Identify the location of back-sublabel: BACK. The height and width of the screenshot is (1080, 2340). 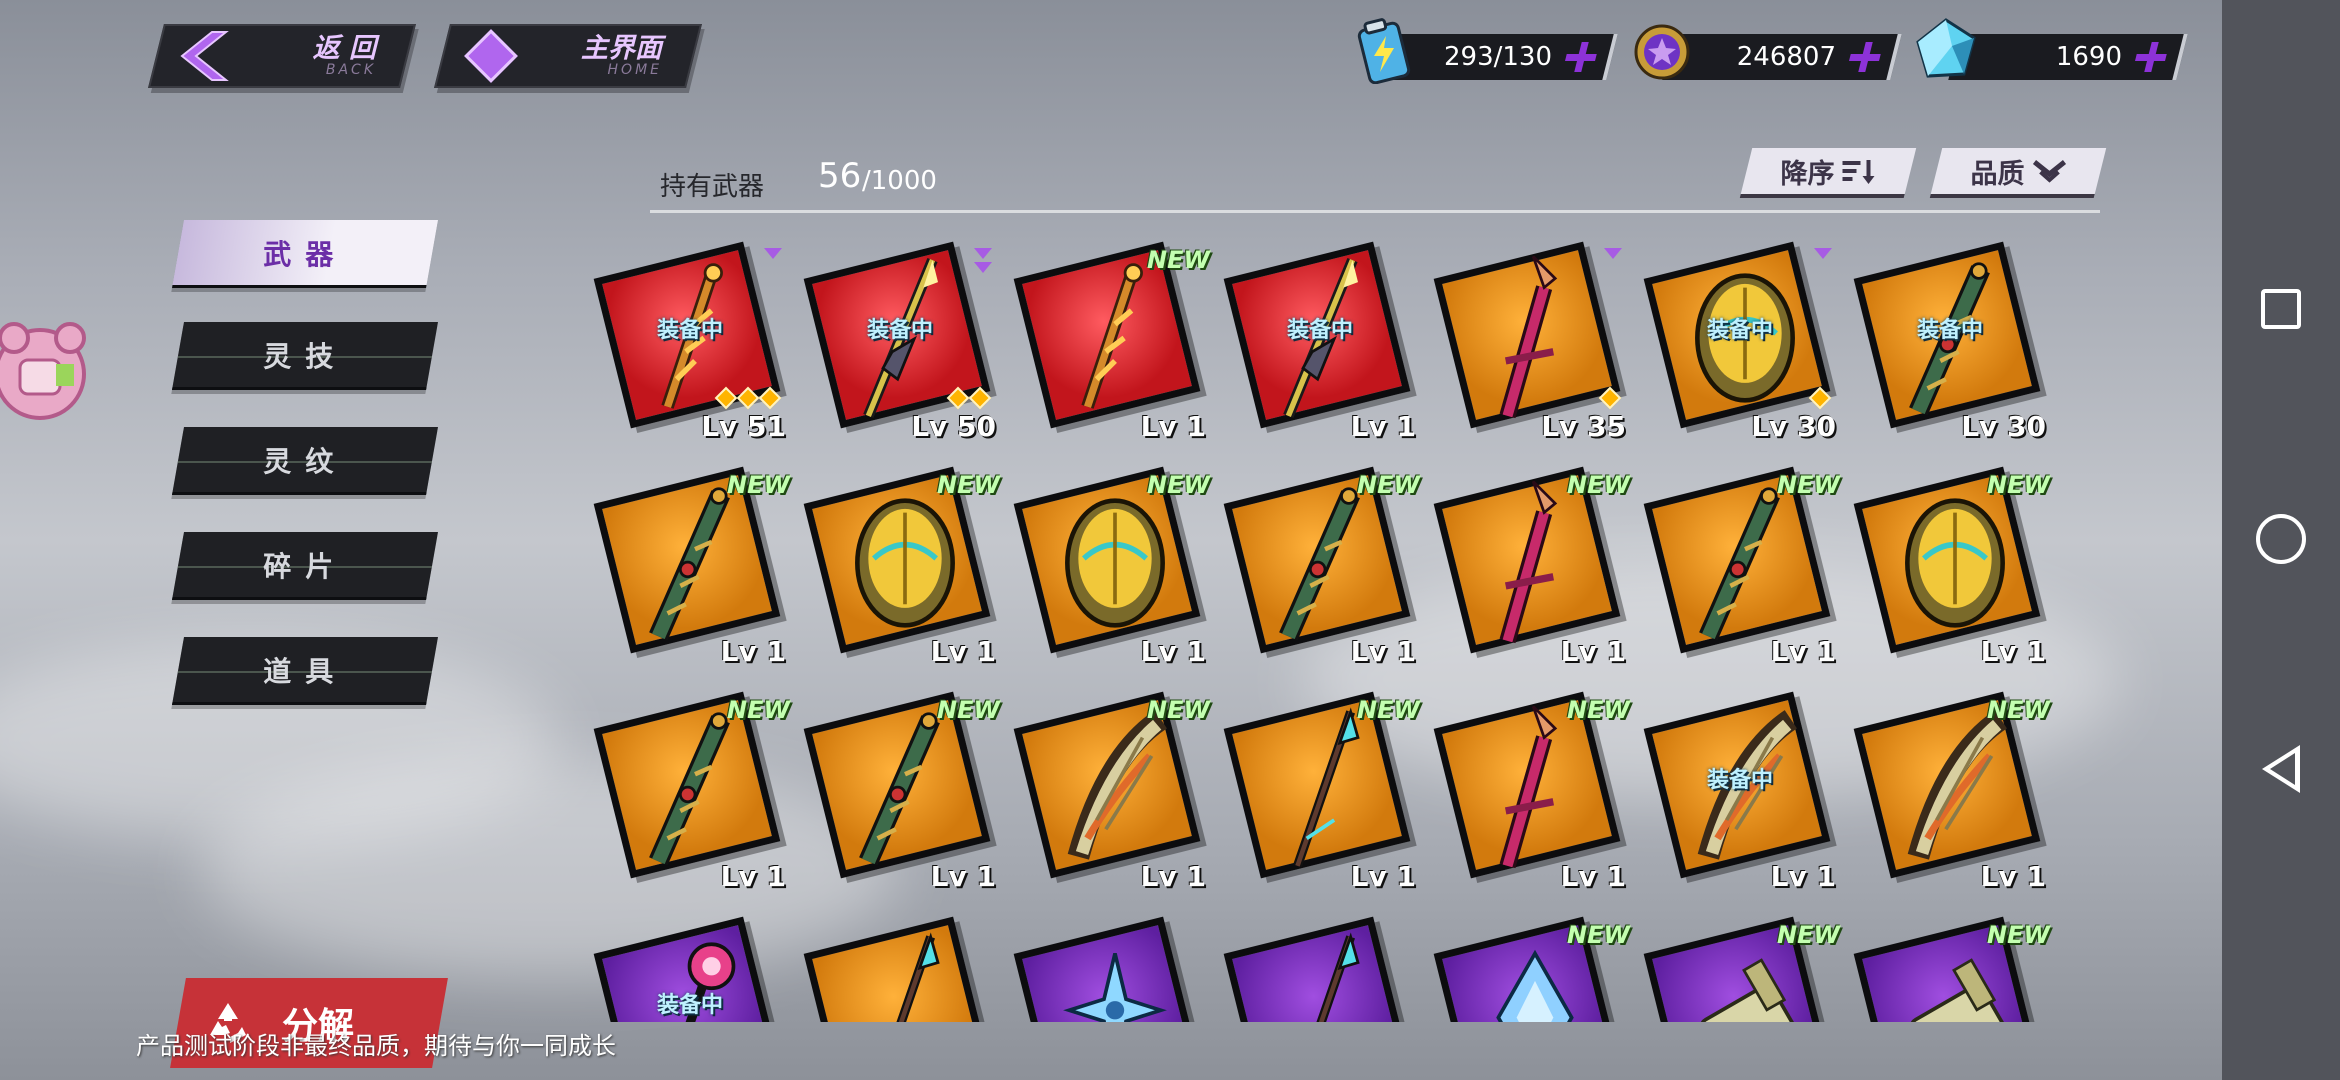
(350, 69).